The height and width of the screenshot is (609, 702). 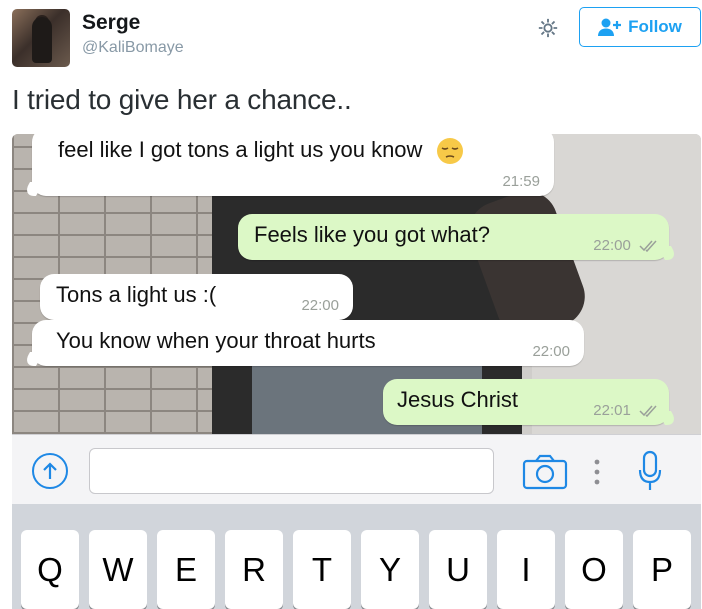 What do you see at coordinates (597, 472) in the screenshot?
I see `vertical-dots-icon` at bounding box center [597, 472].